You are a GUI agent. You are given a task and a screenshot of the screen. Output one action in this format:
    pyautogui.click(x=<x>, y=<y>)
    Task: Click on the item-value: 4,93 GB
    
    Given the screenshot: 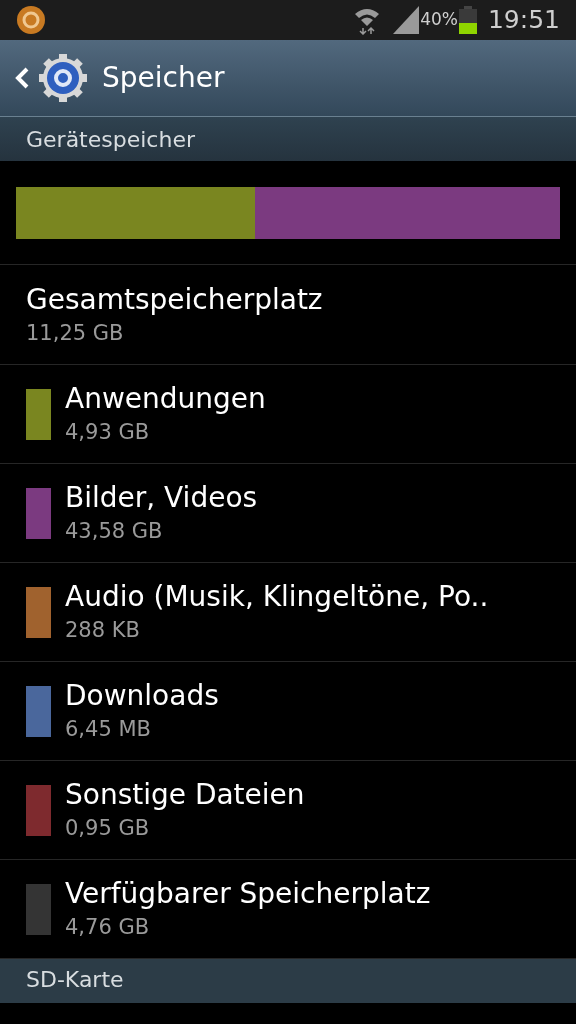 What is the action you would take?
    pyautogui.click(x=108, y=432)
    